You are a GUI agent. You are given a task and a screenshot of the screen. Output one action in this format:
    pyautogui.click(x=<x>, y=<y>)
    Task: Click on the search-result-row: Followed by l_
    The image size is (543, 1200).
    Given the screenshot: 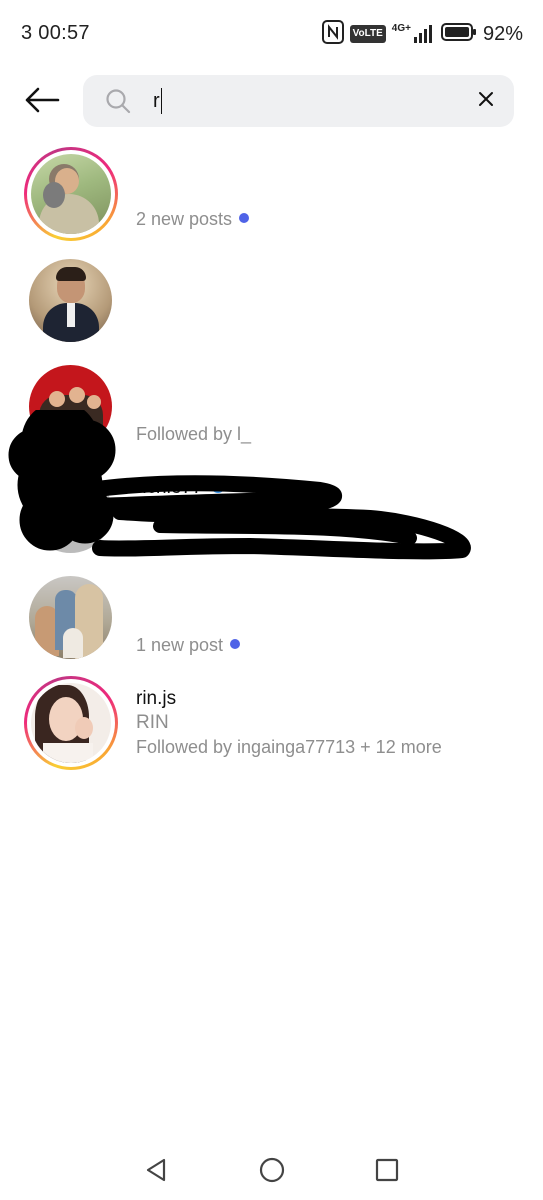 What is the action you would take?
    pyautogui.click(x=271, y=418)
    